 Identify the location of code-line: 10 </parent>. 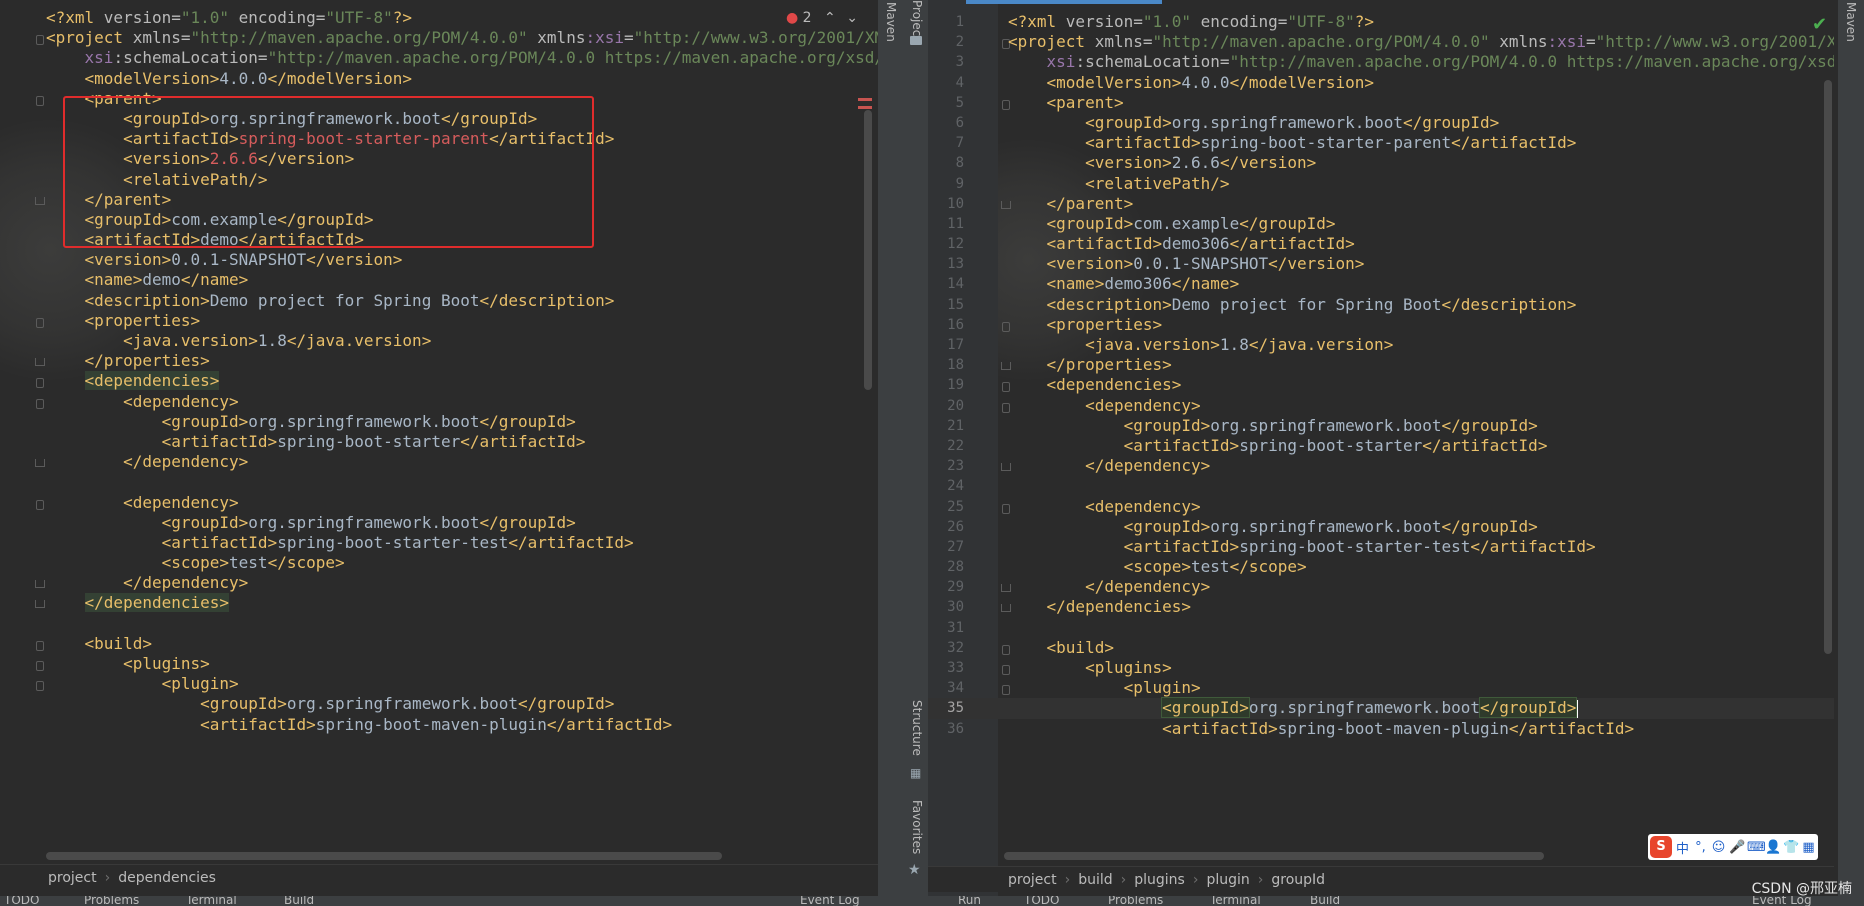
(1381, 204).